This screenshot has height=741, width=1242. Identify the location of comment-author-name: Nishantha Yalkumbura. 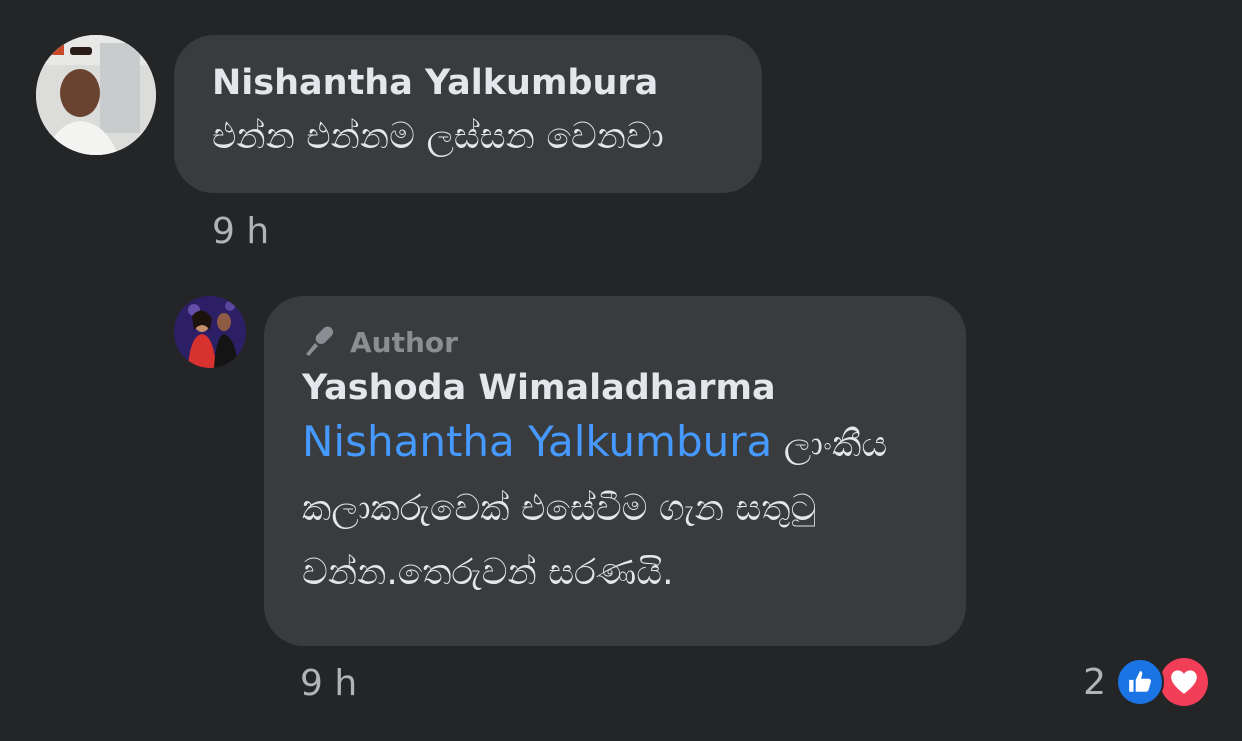
(468, 83).